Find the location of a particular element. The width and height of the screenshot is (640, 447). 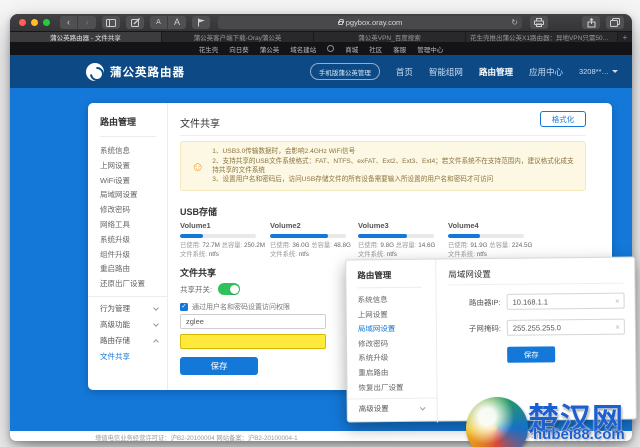

subnet-mask-input: 255.255.255.0 × is located at coordinates (565, 327).